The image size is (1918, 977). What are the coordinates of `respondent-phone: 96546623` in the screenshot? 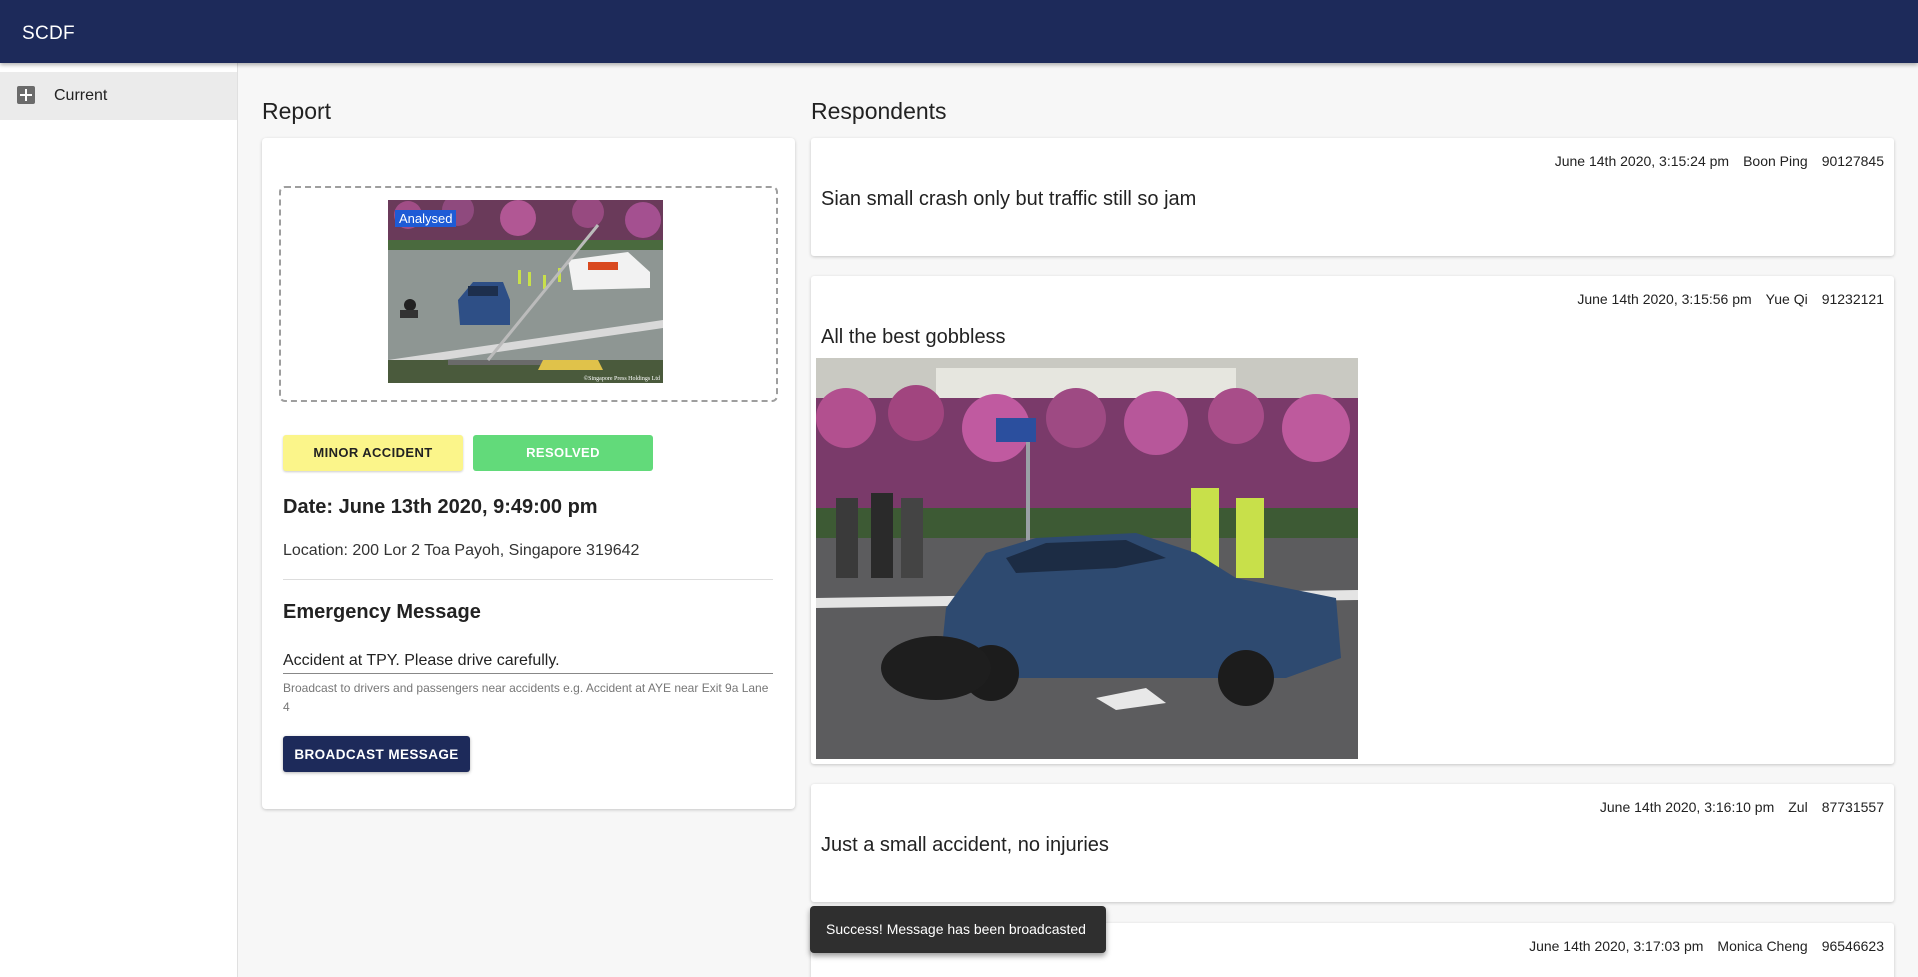 It's located at (1852, 946).